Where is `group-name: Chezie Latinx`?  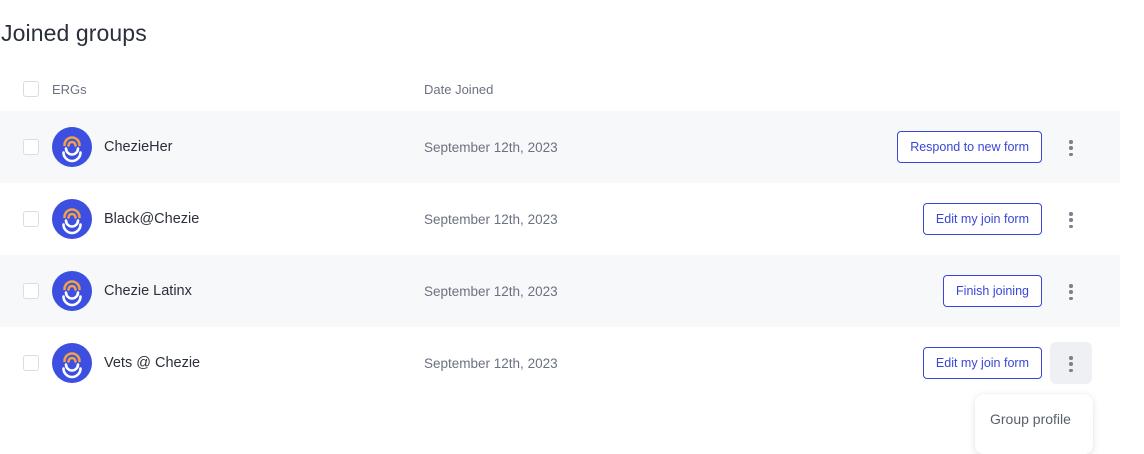 group-name: Chezie Latinx is located at coordinates (148, 291).